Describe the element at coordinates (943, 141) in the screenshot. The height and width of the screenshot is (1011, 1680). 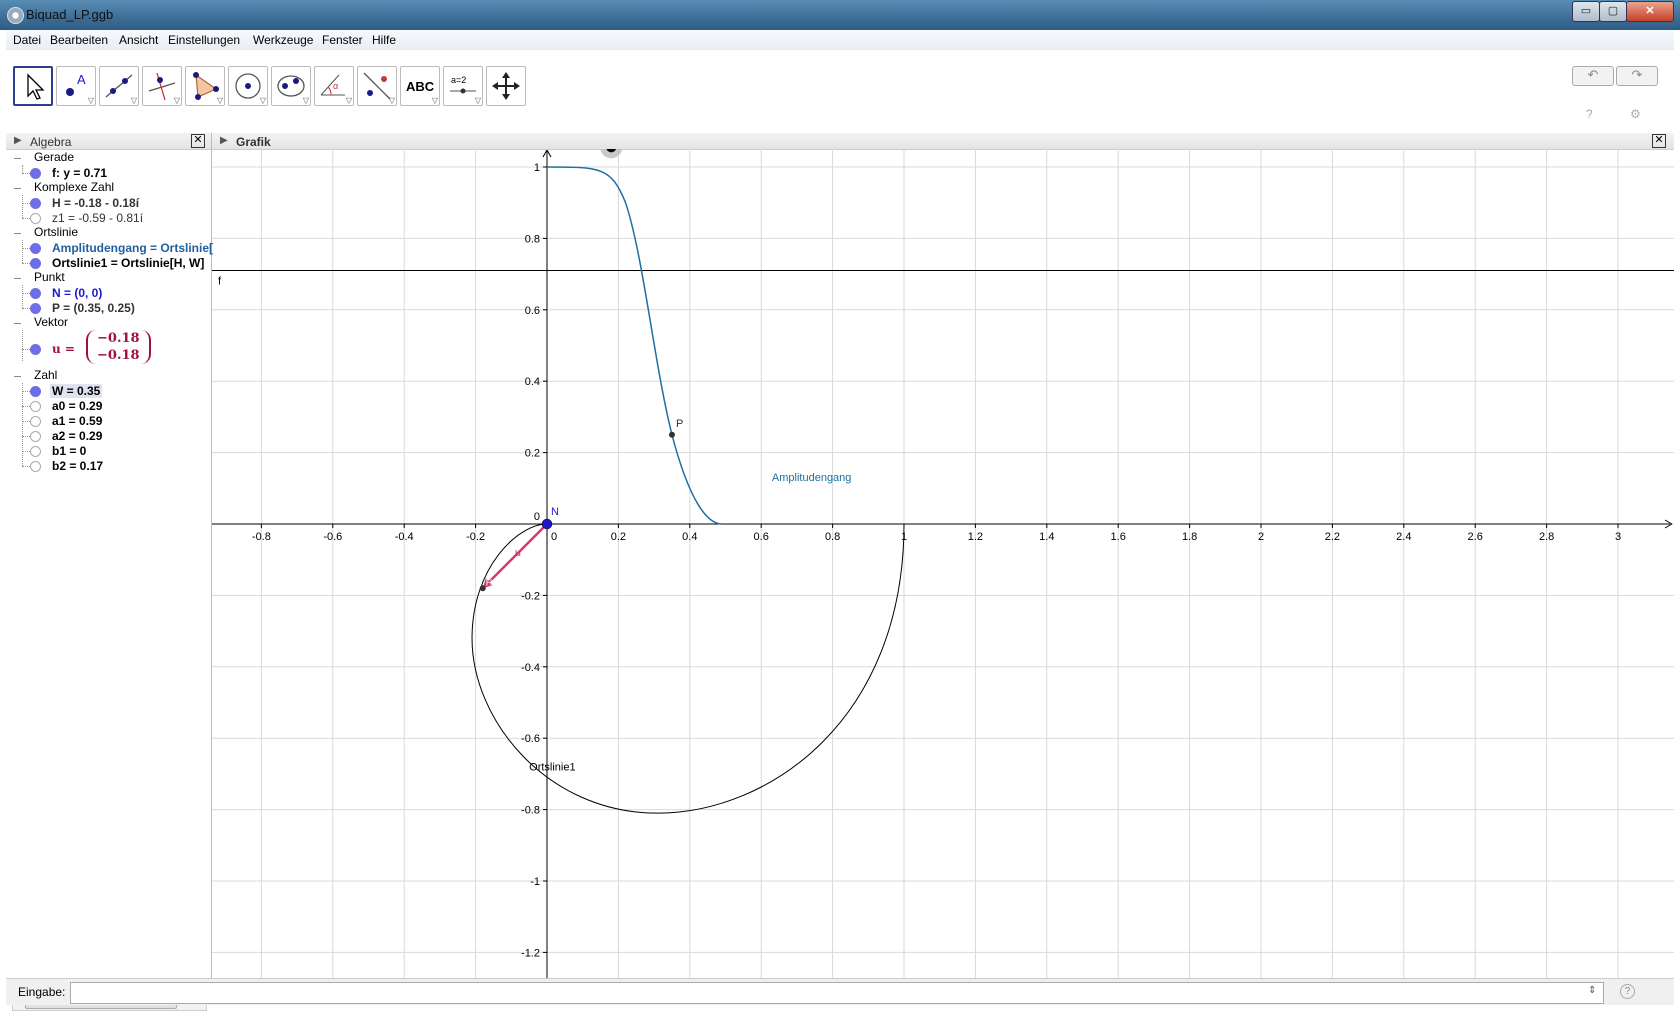
I see `graphics-header: ▶ Grafik ✕` at that location.